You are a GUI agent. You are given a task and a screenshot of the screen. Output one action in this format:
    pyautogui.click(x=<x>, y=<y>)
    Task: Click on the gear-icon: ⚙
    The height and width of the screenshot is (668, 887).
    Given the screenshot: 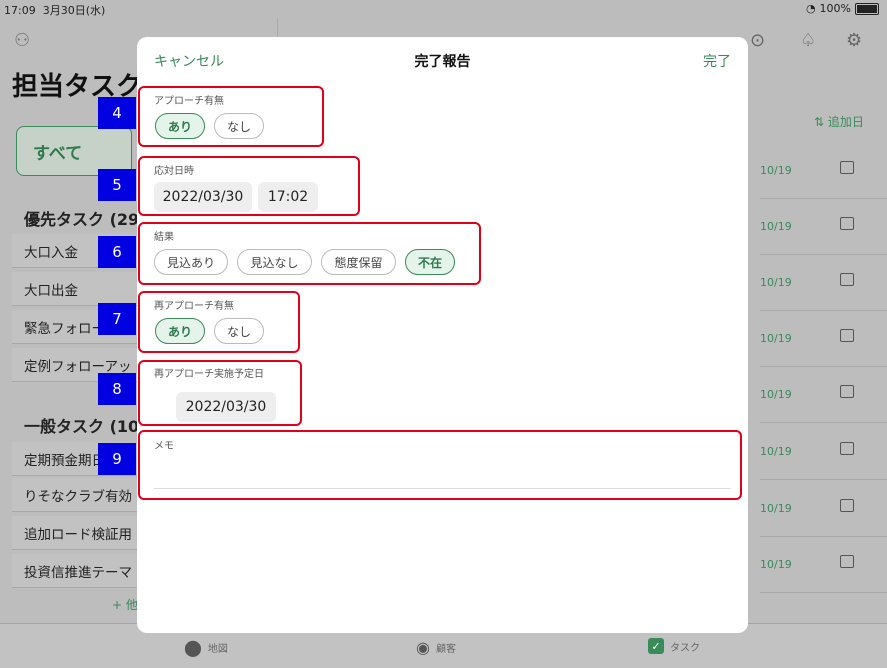 What is the action you would take?
    pyautogui.click(x=854, y=40)
    